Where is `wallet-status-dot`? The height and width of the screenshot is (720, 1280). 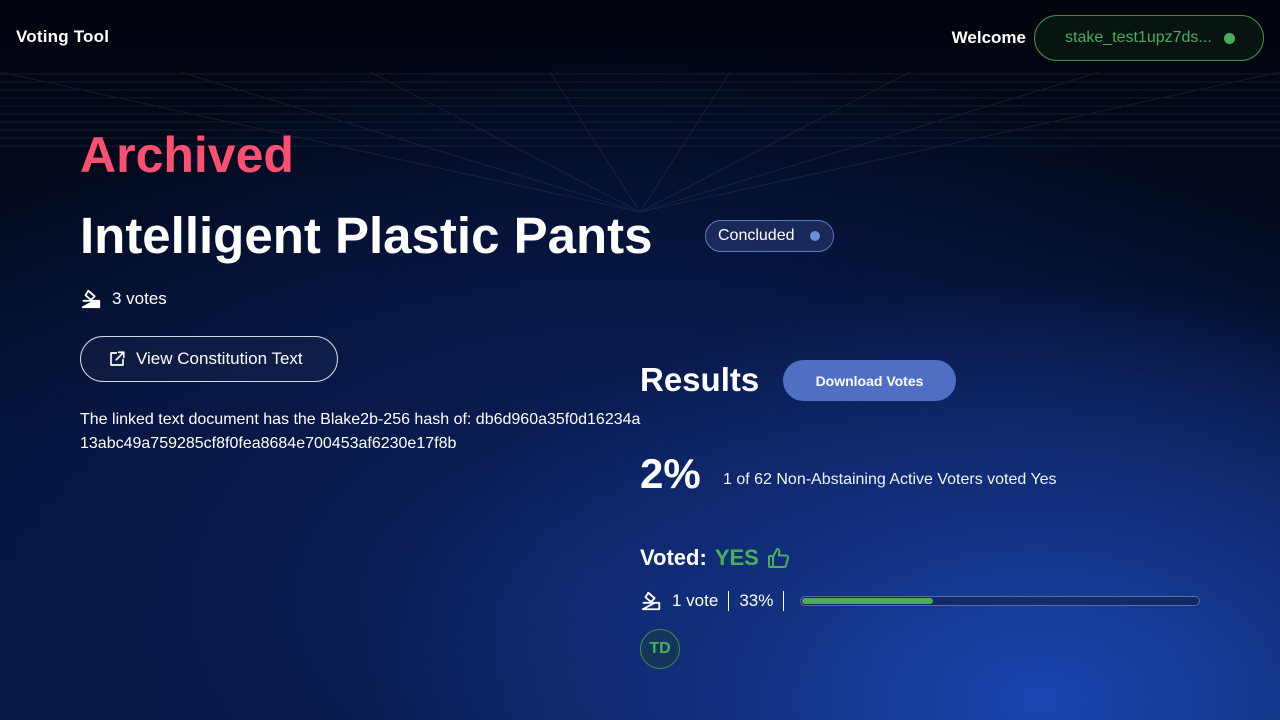
wallet-status-dot is located at coordinates (1229, 38).